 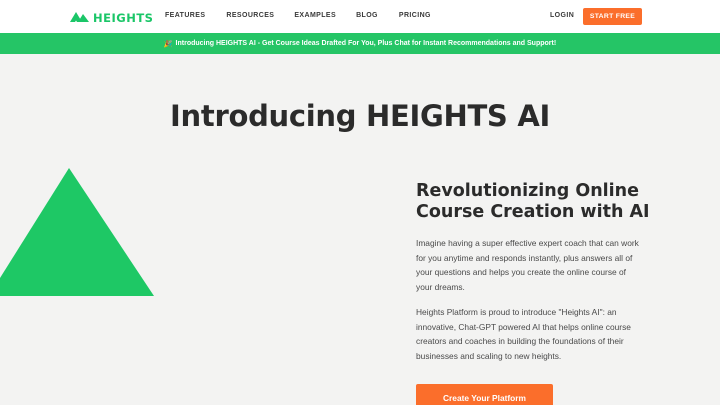 I want to click on mountains-logo-icon, so click(x=79, y=18).